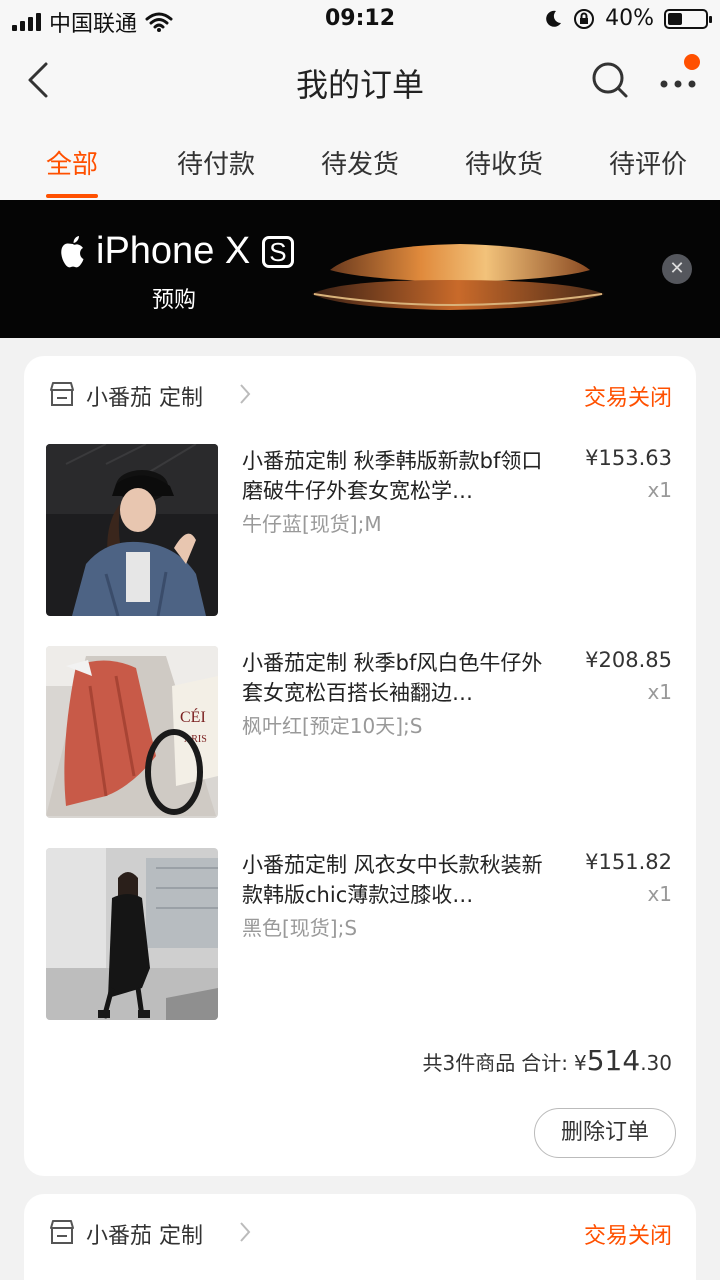 The image size is (720, 1280). I want to click on tab-pending-shipment: 待发货, so click(360, 161).